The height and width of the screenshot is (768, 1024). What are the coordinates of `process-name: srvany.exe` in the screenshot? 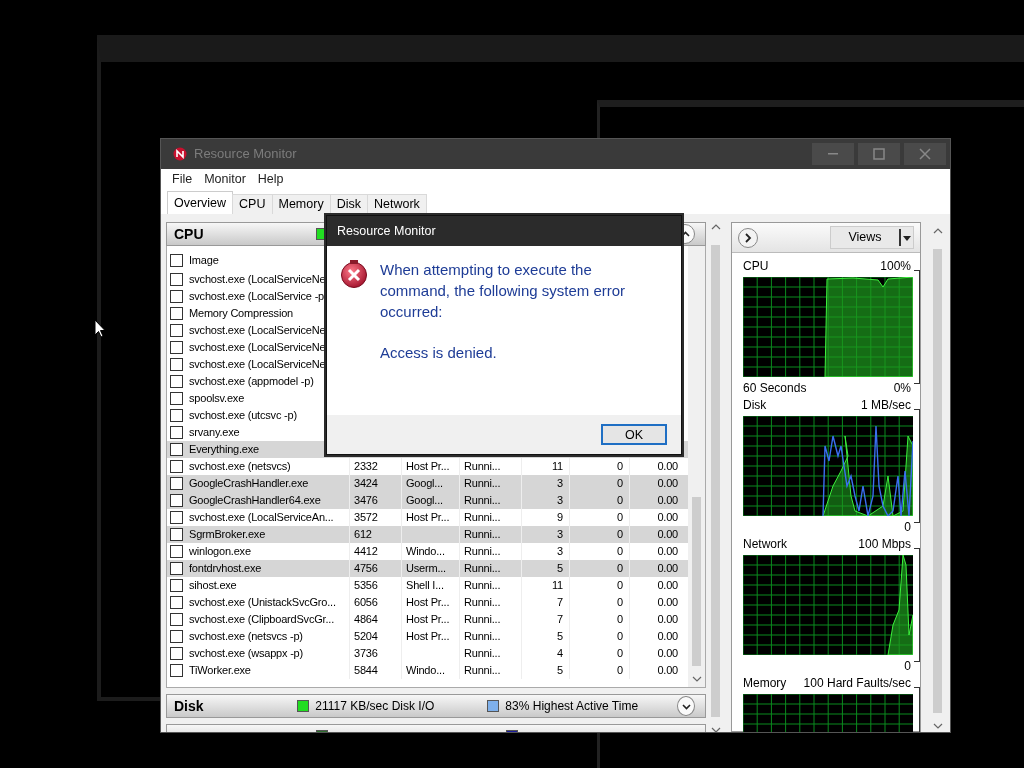 It's located at (214, 433).